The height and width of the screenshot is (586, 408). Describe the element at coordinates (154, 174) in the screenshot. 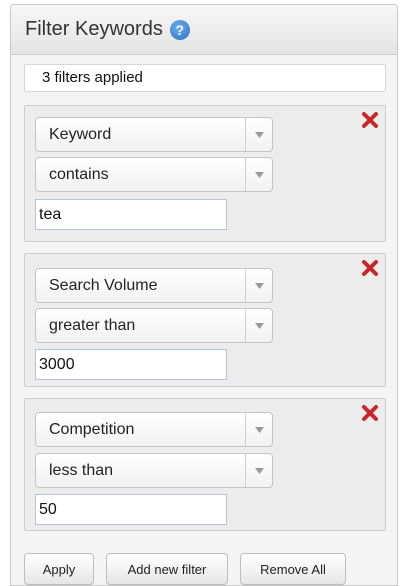

I see `filter-operator-select: contains` at that location.